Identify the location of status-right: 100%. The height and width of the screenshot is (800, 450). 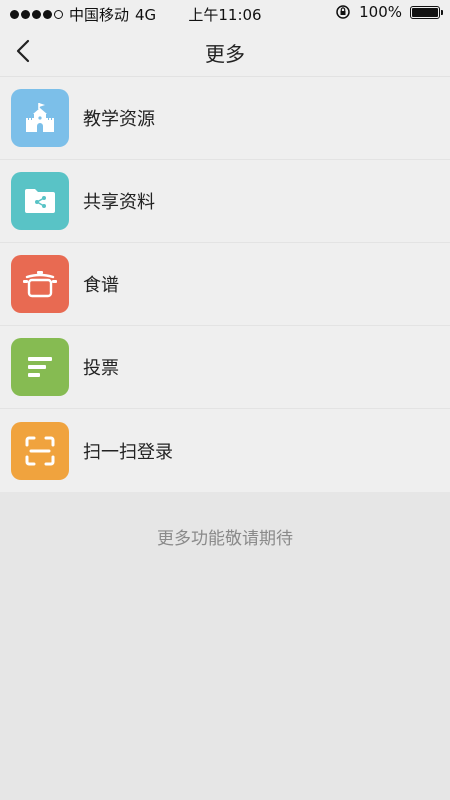
(389, 12).